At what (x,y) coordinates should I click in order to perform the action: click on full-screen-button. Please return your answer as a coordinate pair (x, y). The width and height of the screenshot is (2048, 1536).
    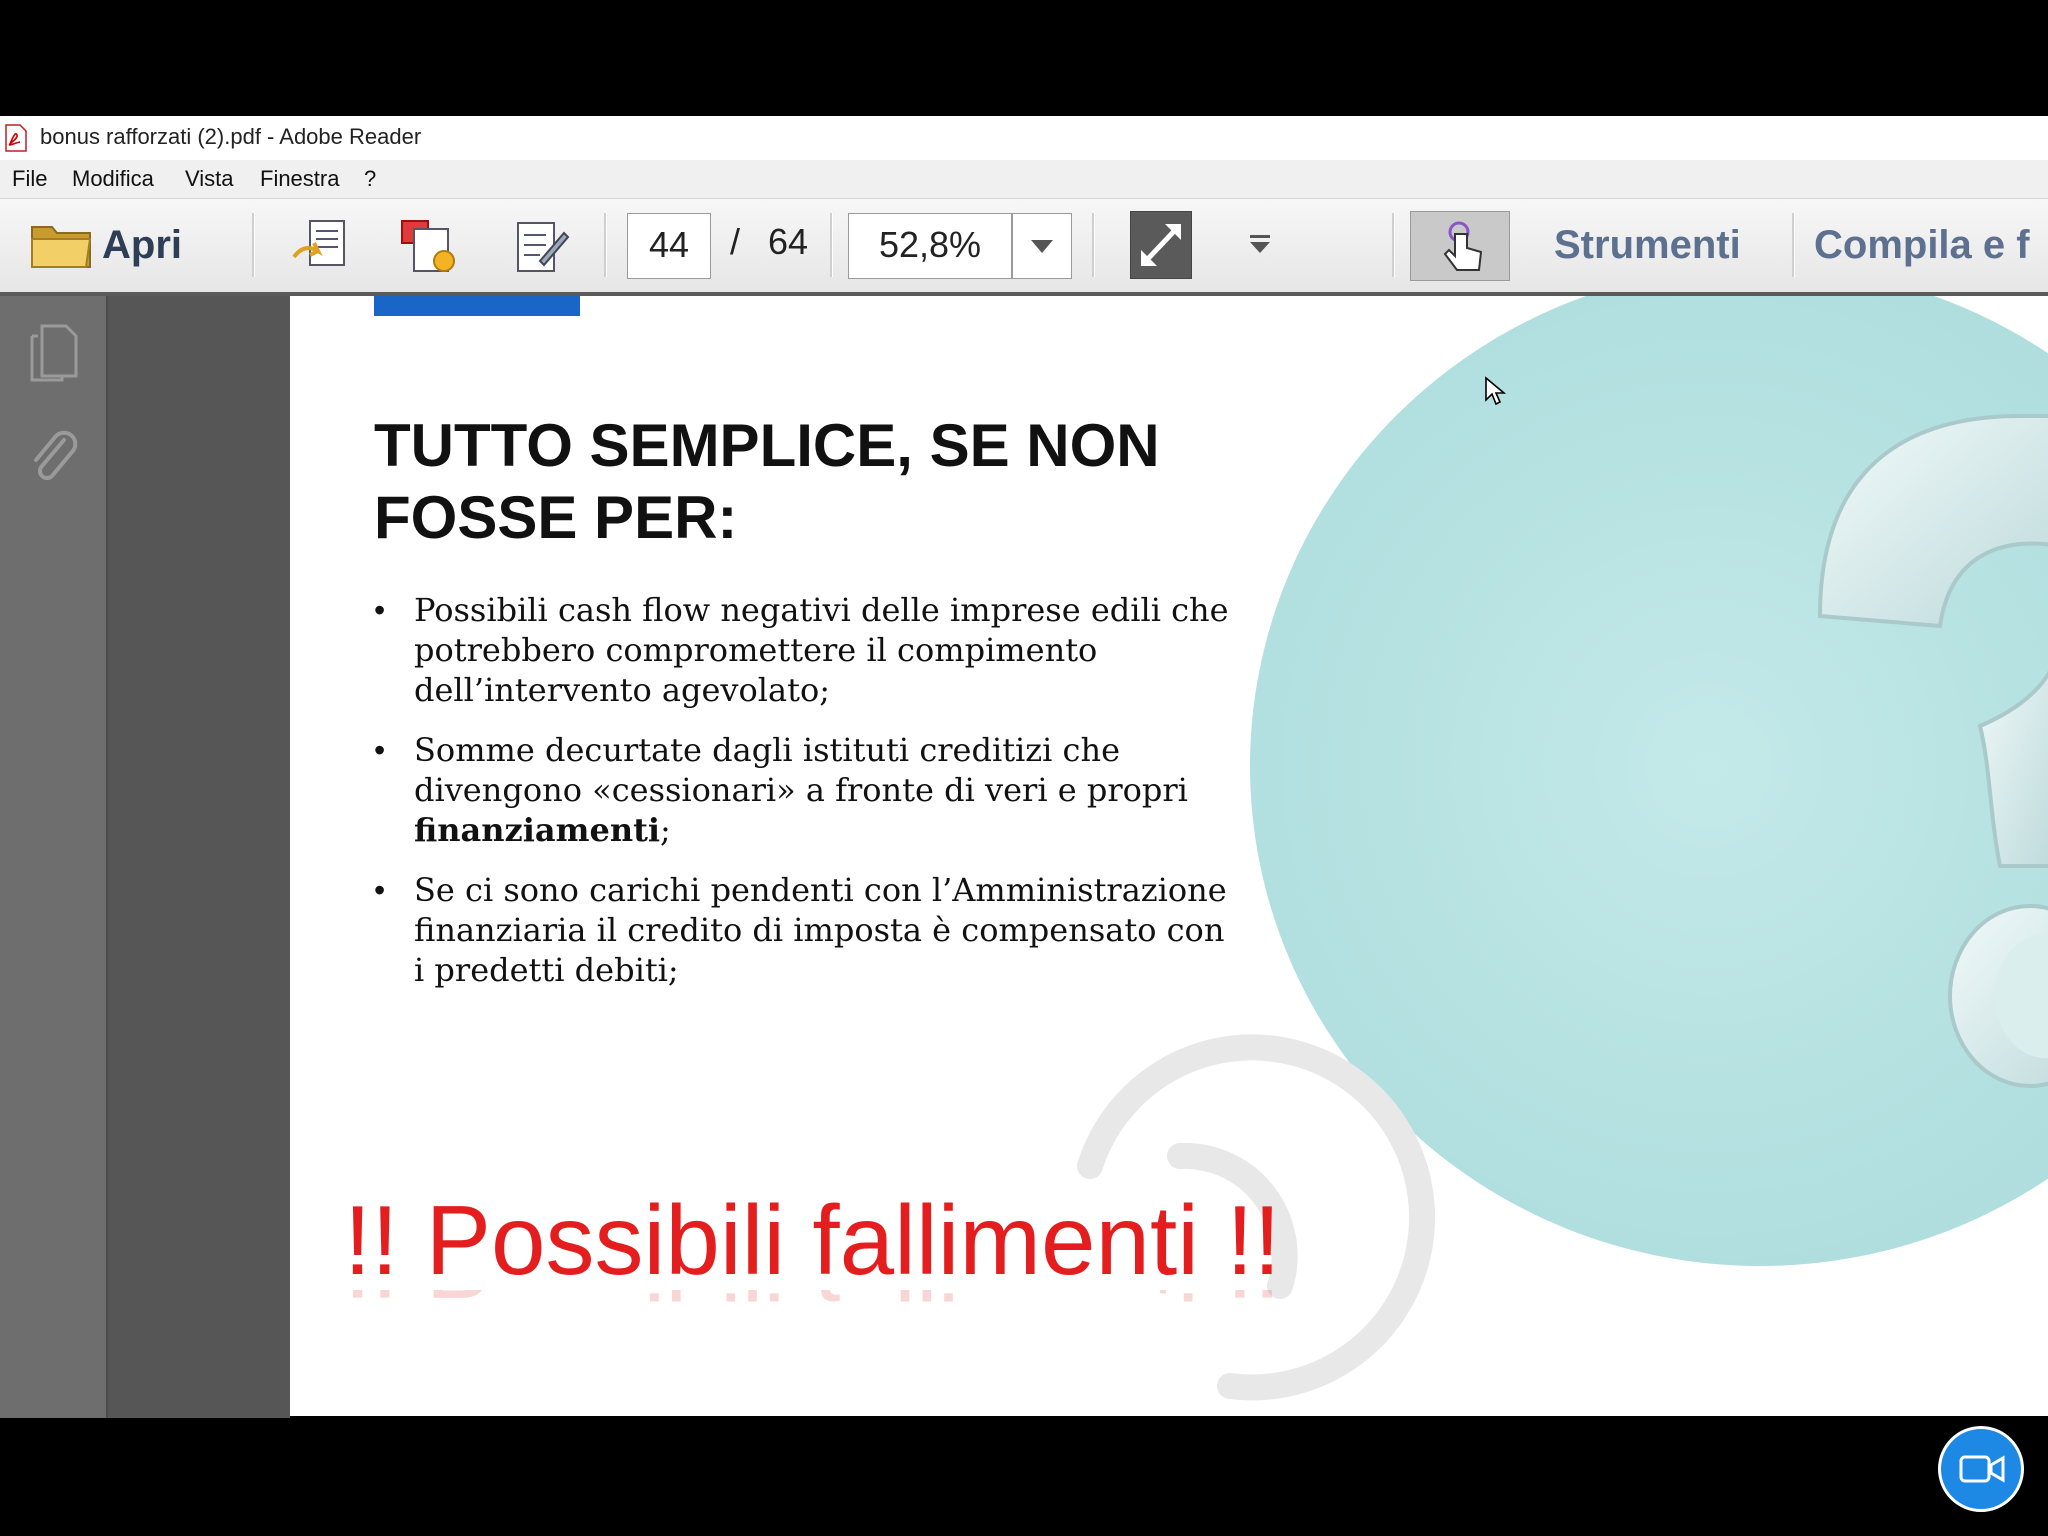
    Looking at the image, I should click on (1161, 245).